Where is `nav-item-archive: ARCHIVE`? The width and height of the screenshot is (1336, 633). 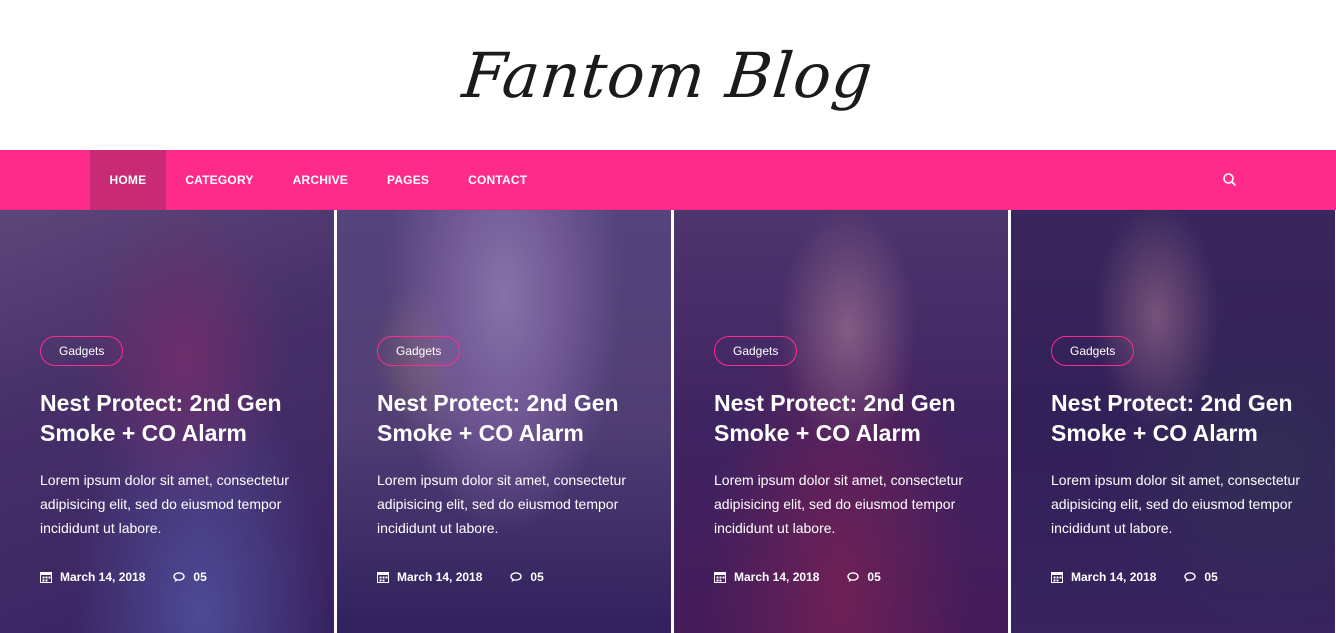
nav-item-archive: ARCHIVE is located at coordinates (320, 180).